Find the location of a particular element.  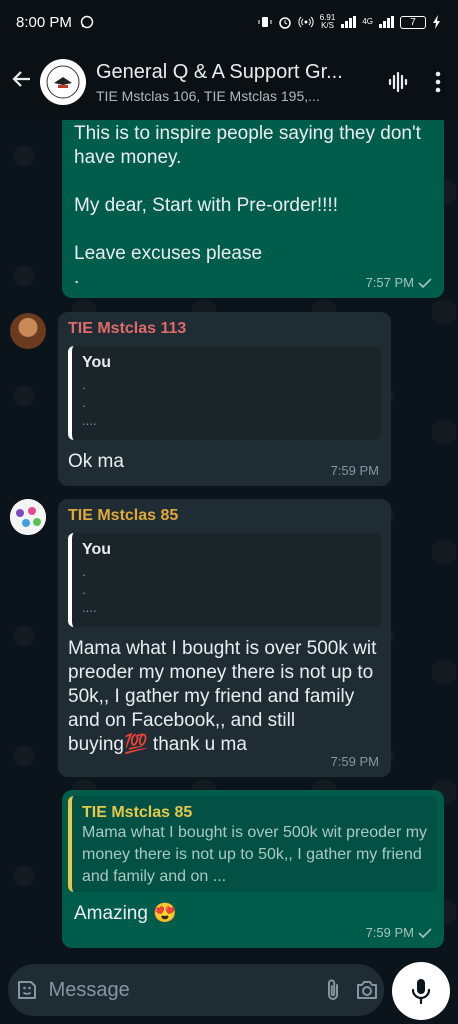

camera-button is located at coordinates (367, 990).